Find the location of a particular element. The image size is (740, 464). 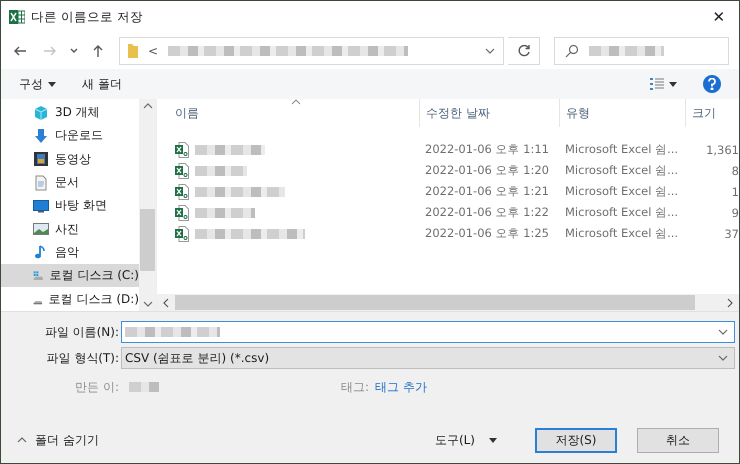

refresh-button is located at coordinates (524, 51).